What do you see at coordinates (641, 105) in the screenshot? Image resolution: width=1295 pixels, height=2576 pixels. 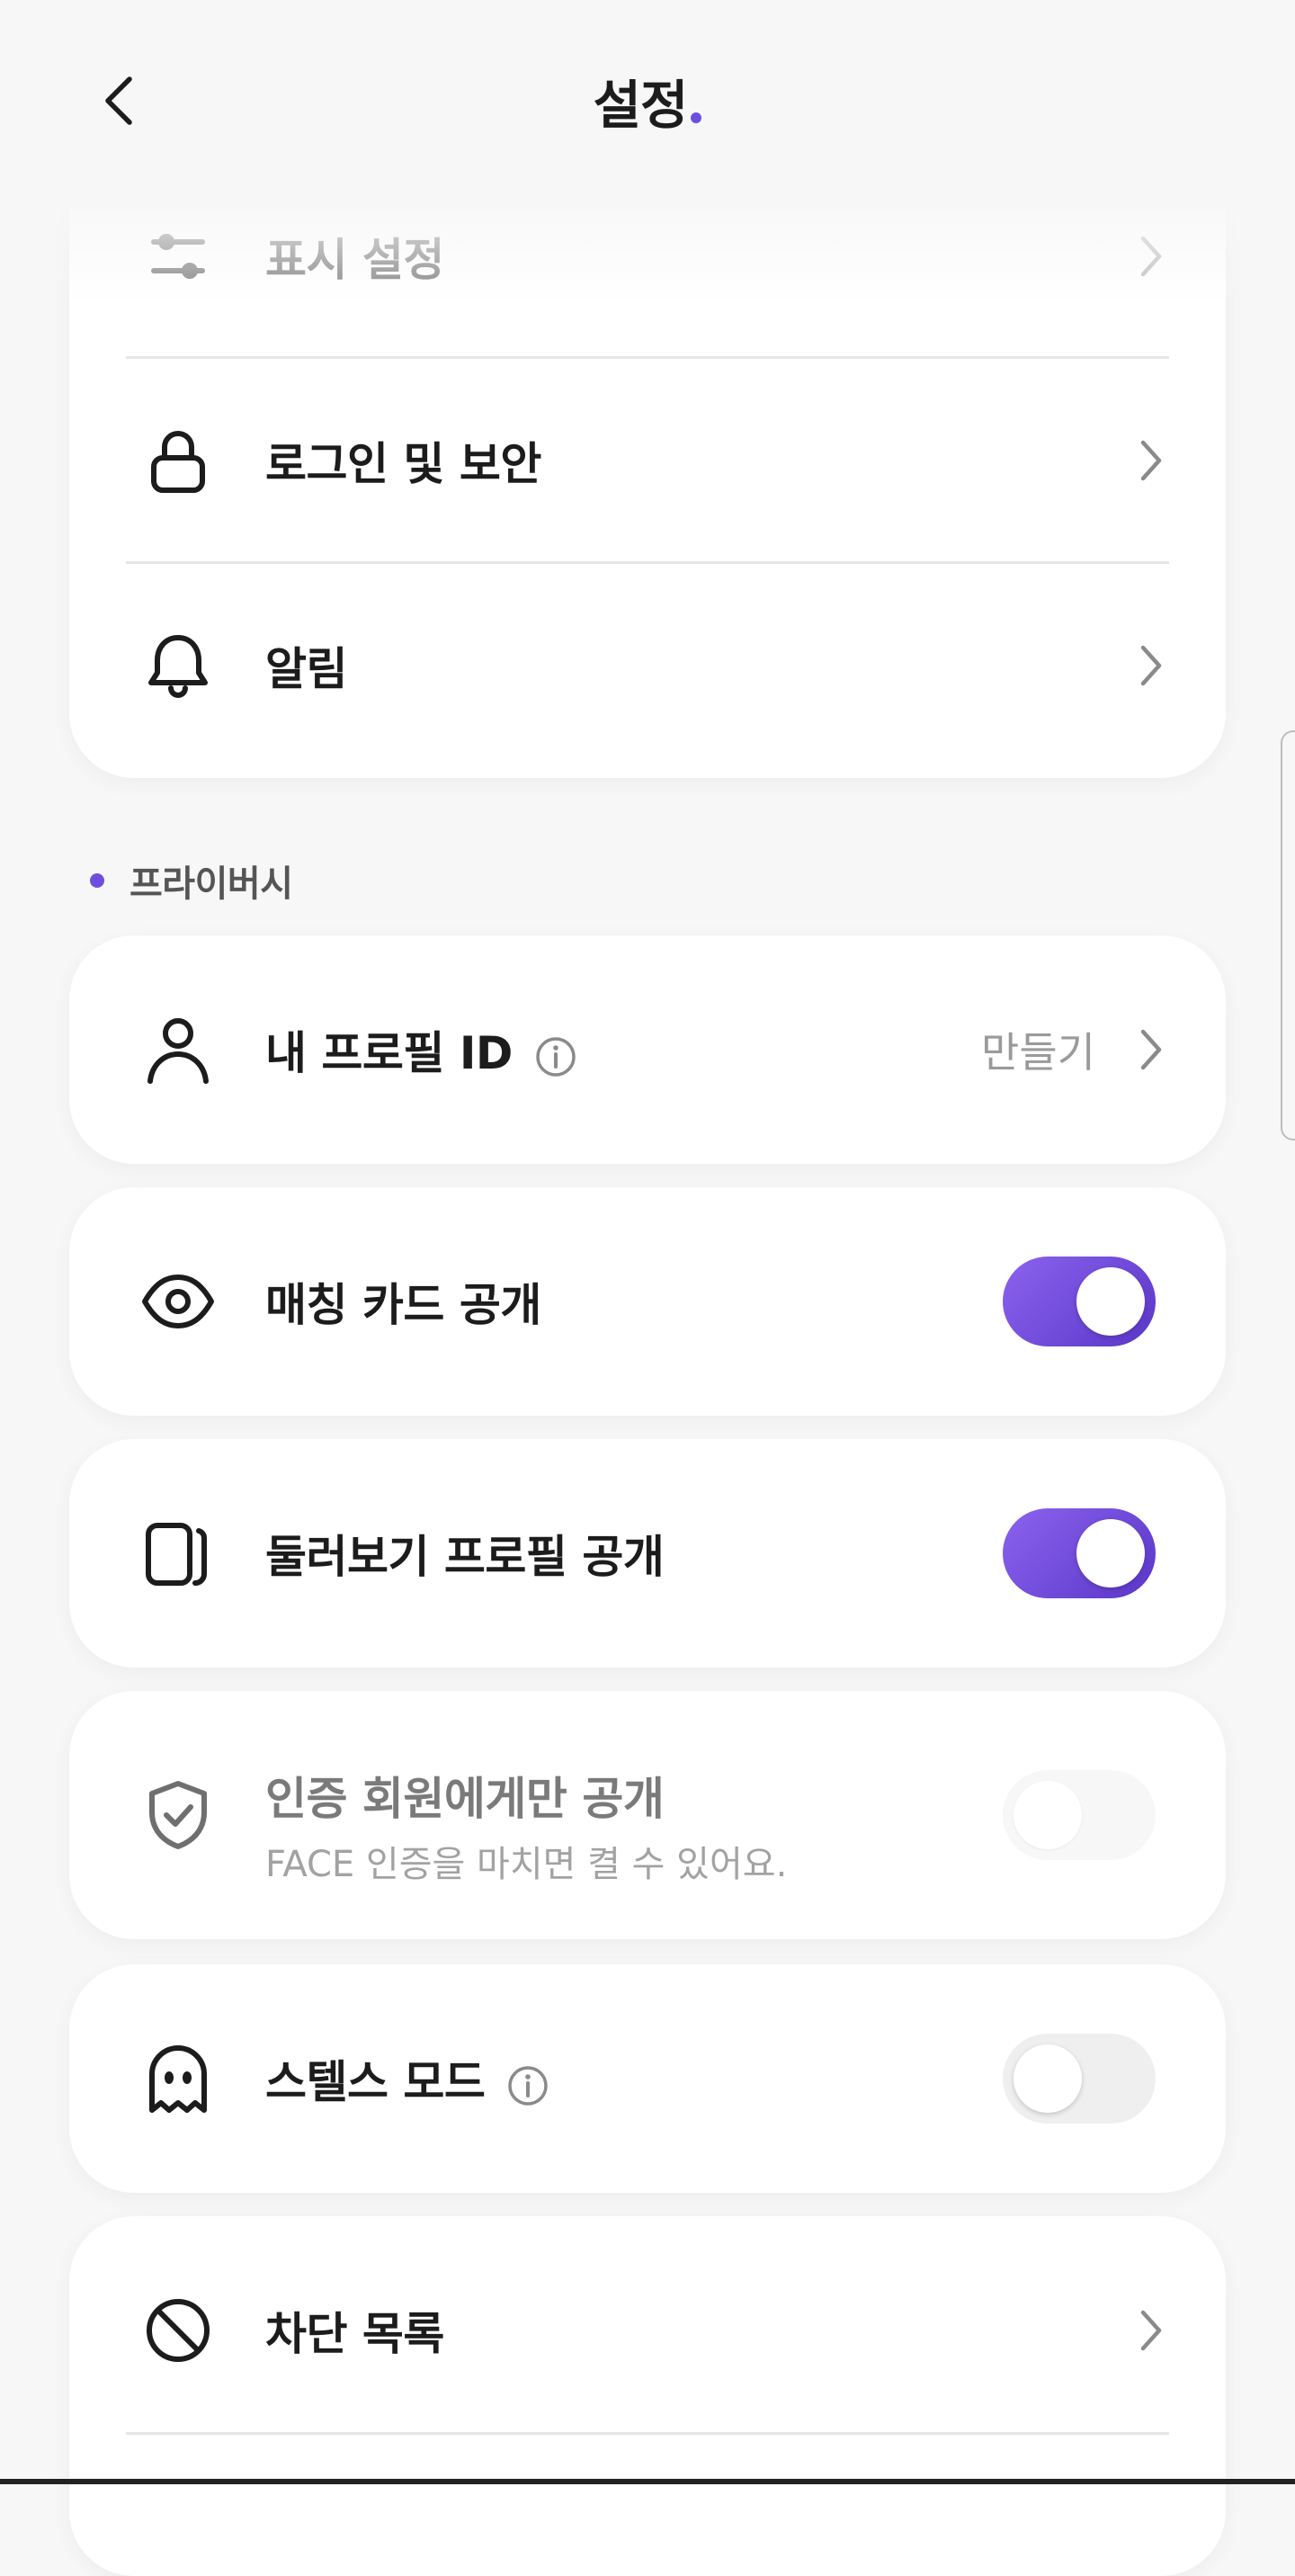 I see `page-title-text: 설정` at bounding box center [641, 105].